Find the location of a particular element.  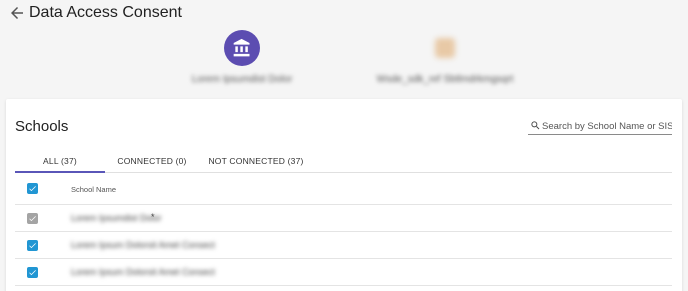

institution-party: Lorem Ipsumdist Dolor is located at coordinates (242, 57).